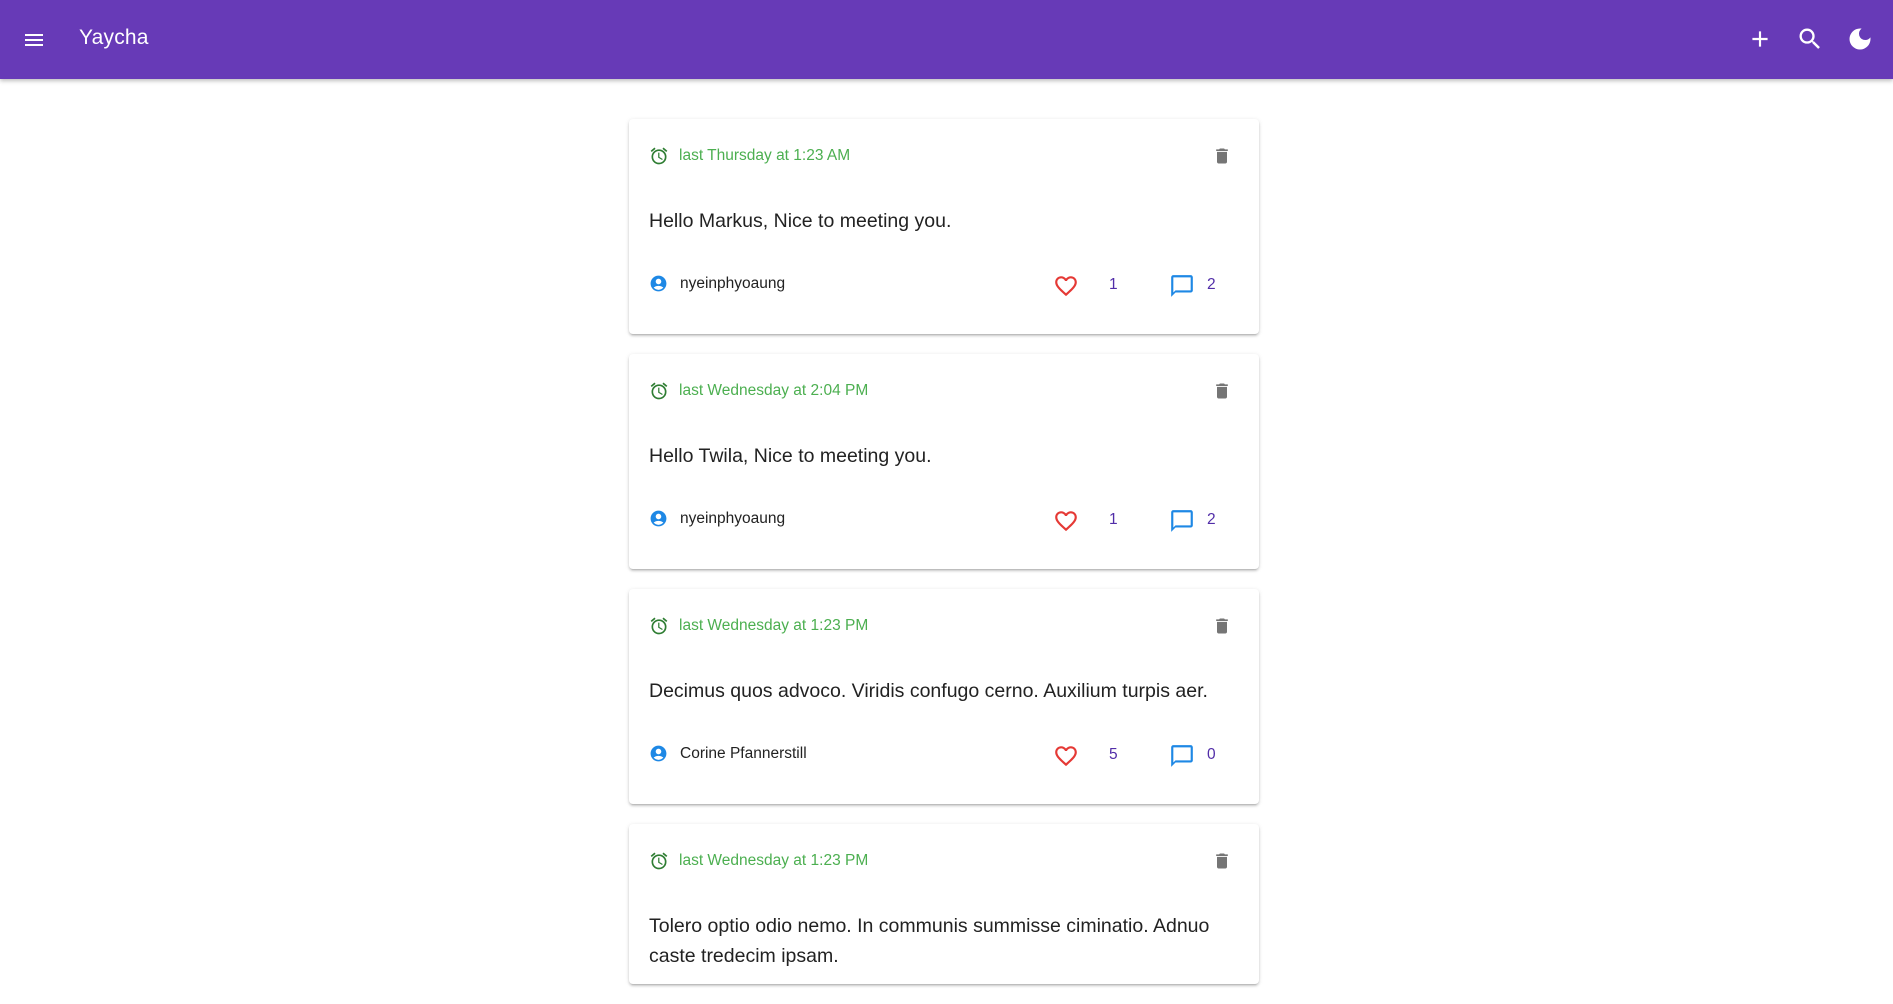 This screenshot has height=1004, width=1893. Describe the element at coordinates (774, 390) in the screenshot. I see `post-time-text: last Wednesday at 2:04 PM` at that location.